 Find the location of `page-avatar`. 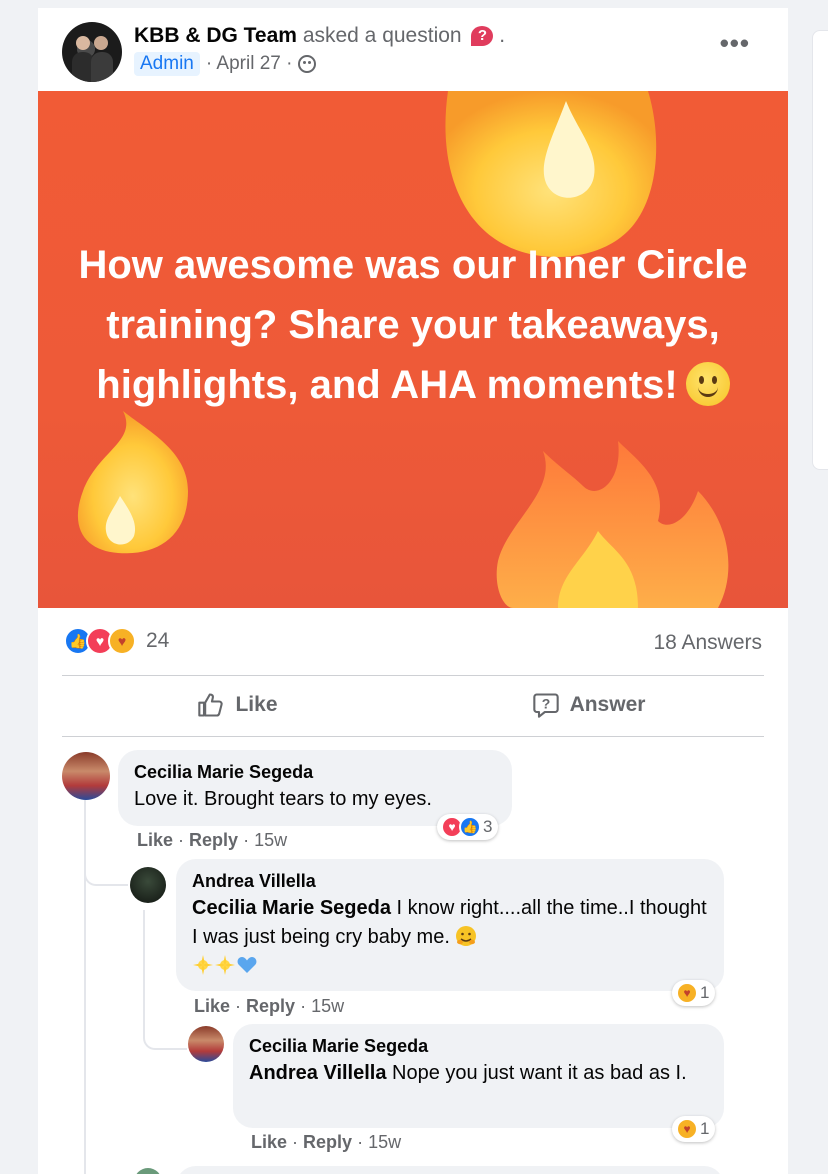

page-avatar is located at coordinates (92, 52).